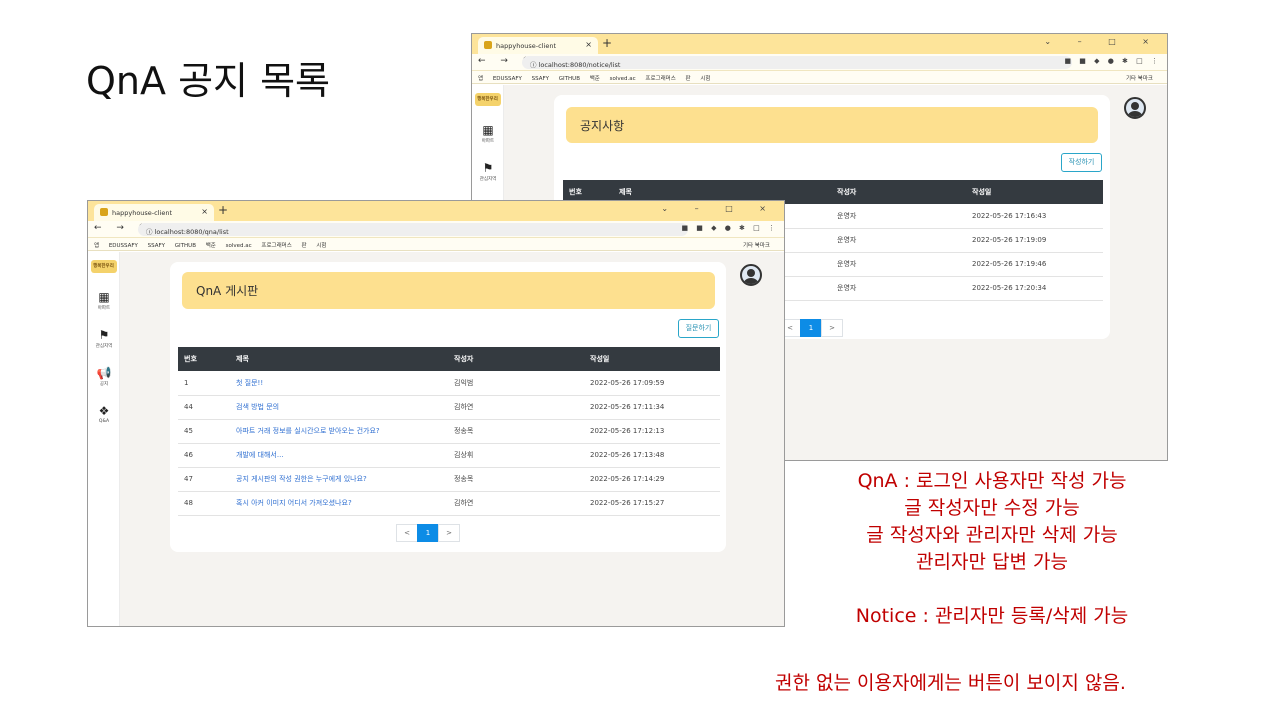  What do you see at coordinates (992, 508) in the screenshot?
I see `note-line: 글 작성자만 수정 가능` at bounding box center [992, 508].